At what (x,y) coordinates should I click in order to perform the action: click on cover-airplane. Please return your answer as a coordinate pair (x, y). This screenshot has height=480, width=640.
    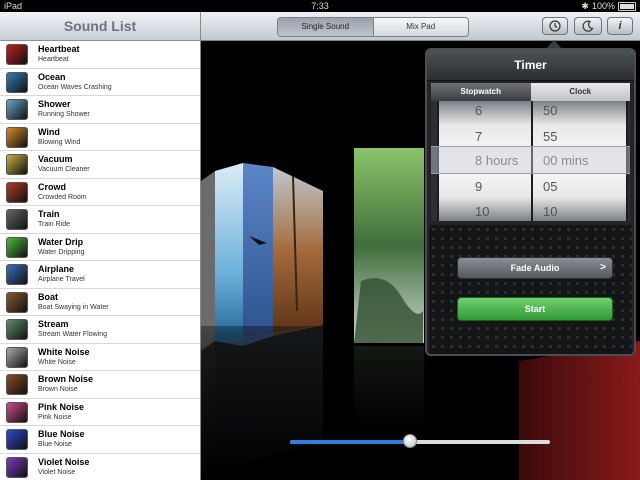
    Looking at the image, I should click on (258, 254).